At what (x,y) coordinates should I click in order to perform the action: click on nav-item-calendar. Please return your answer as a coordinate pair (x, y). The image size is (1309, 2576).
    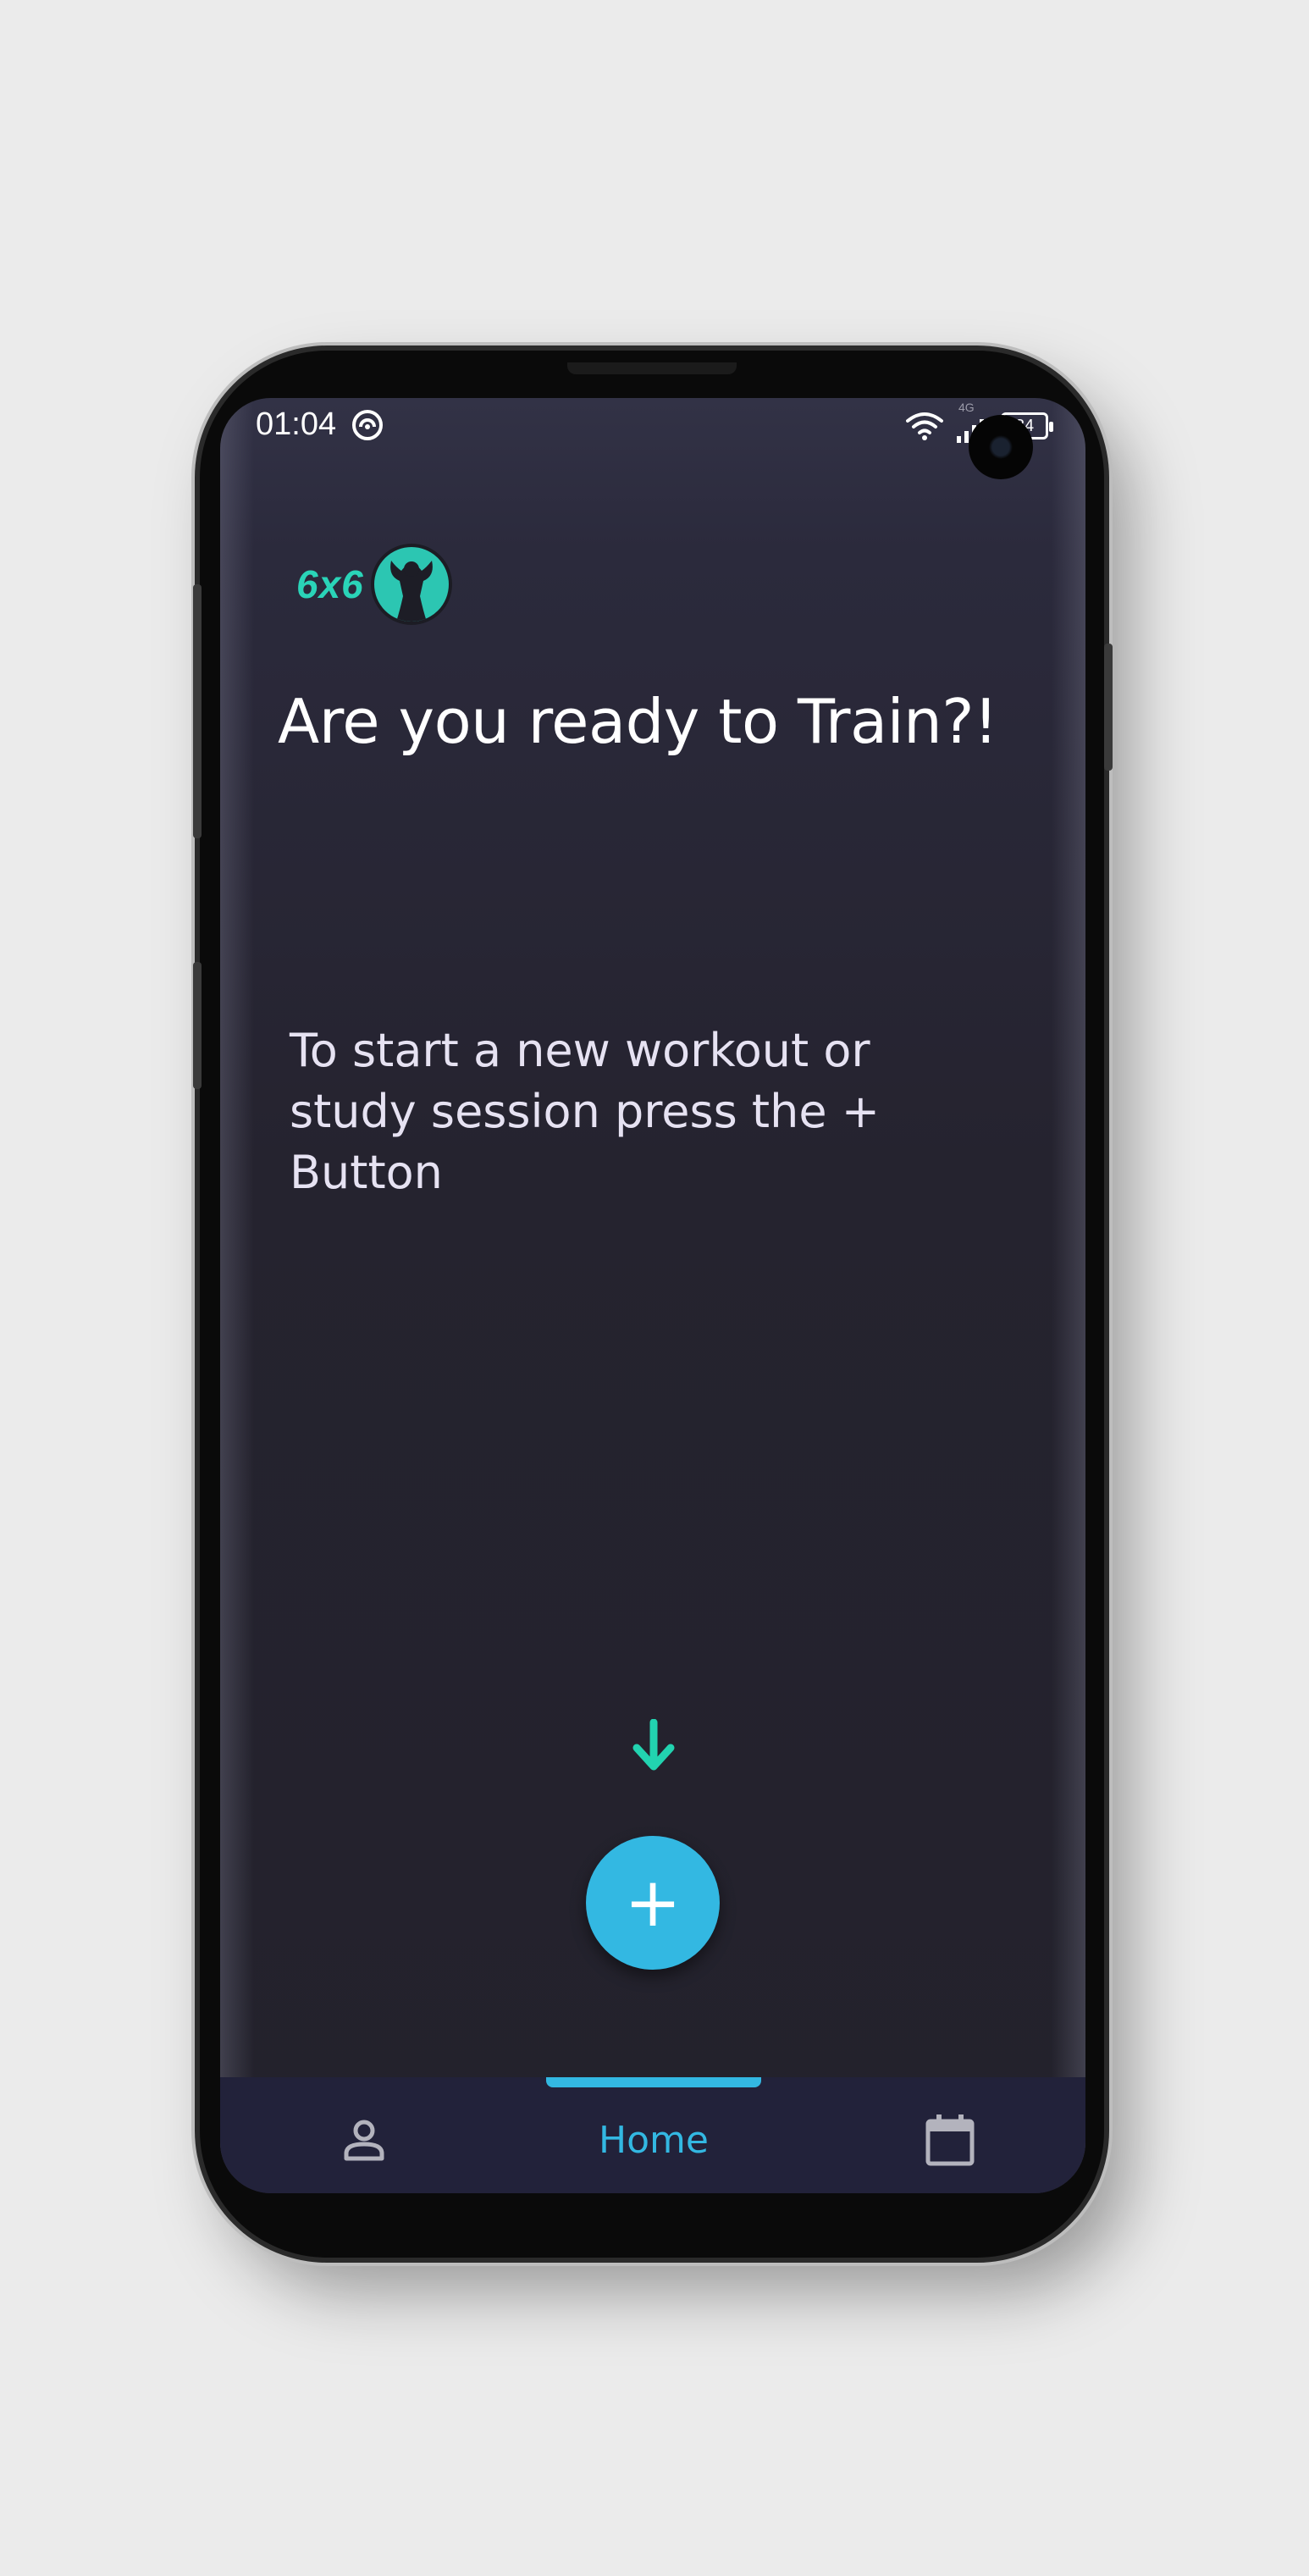
    Looking at the image, I should click on (950, 2140).